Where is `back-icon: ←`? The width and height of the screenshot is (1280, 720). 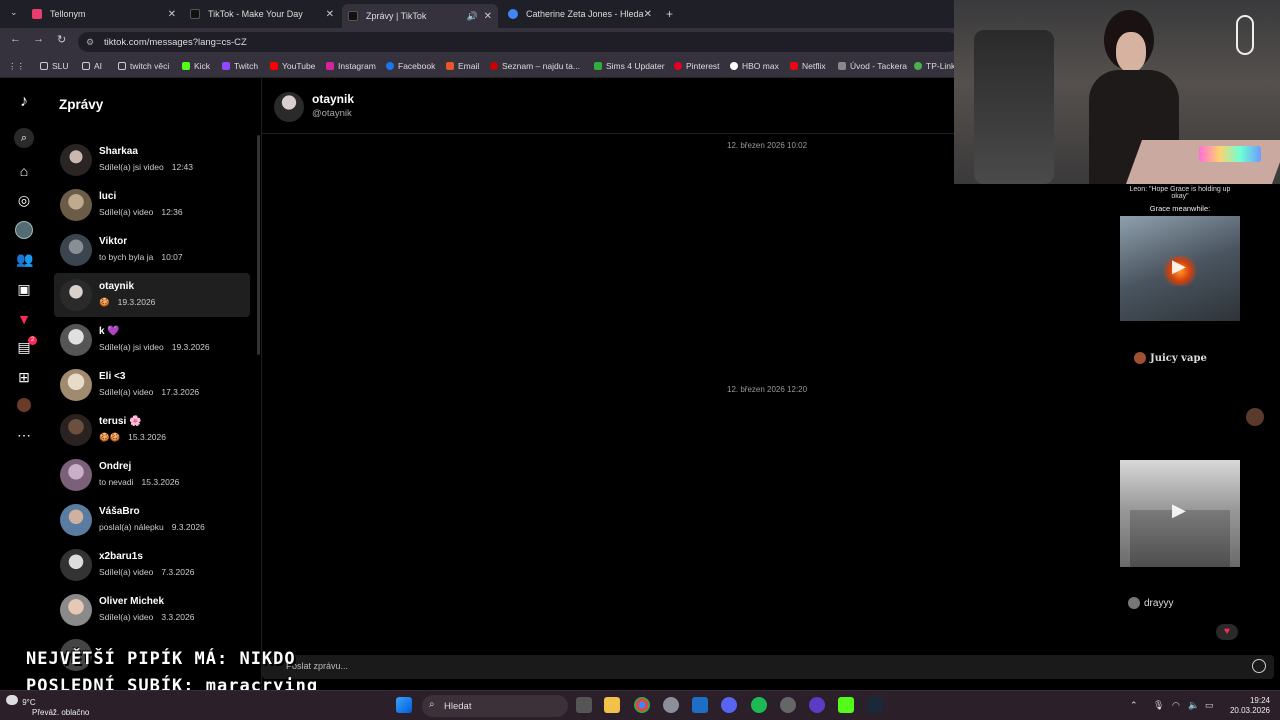 back-icon: ← is located at coordinates (15, 39).